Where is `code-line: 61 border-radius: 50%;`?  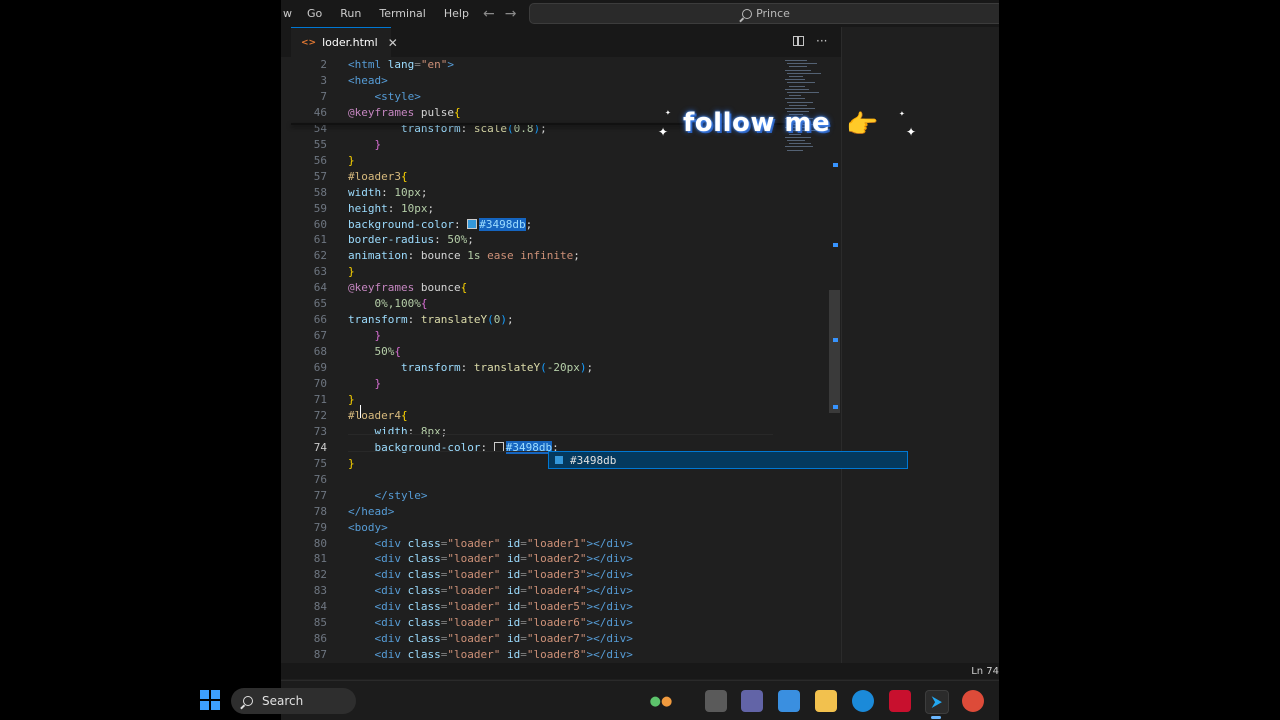 code-line: 61 border-radius: 50%; is located at coordinates (561, 240).